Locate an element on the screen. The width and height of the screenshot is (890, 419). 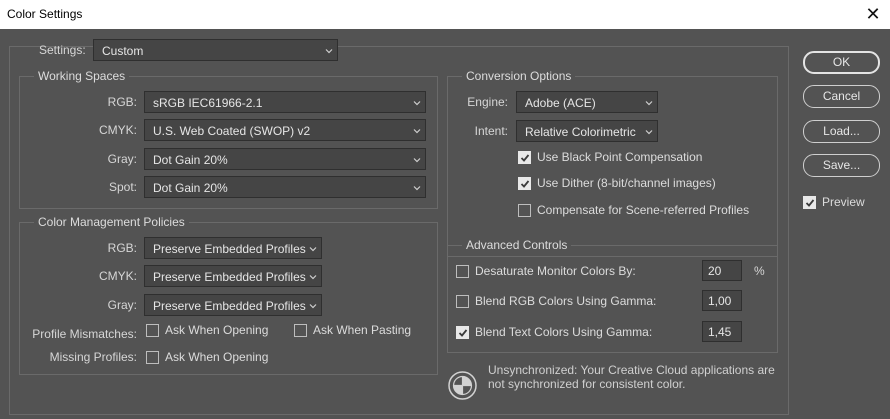
ws-spot-dropdown: Dot Gain 20% is located at coordinates (285, 187).